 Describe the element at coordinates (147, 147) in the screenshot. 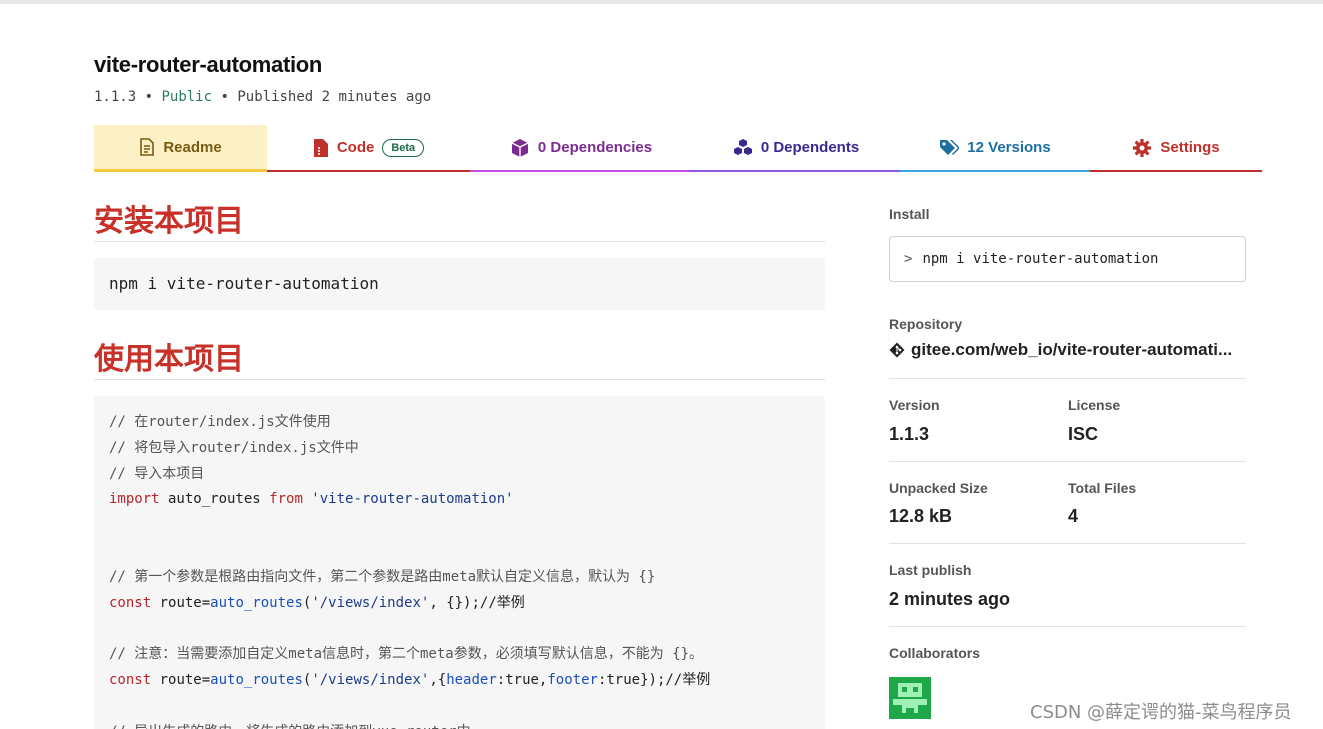

I see `document-icon` at that location.